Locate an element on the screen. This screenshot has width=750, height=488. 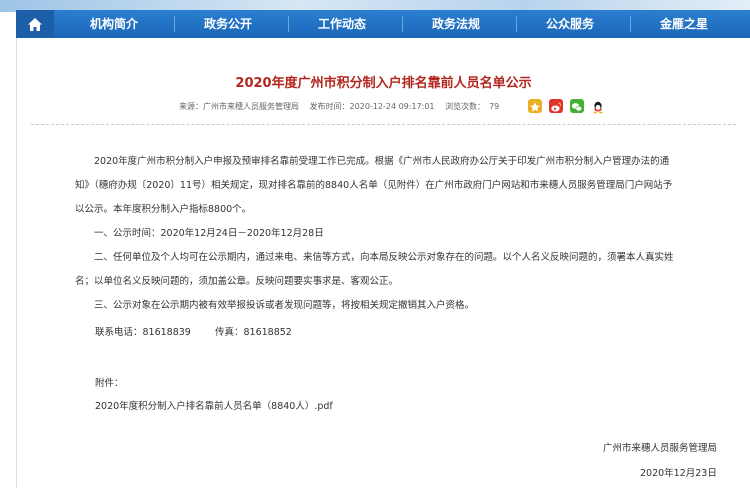
attachment-link: 2020年度积分制入户排名靠前人员名单（8840人）.pdf is located at coordinates (214, 405).